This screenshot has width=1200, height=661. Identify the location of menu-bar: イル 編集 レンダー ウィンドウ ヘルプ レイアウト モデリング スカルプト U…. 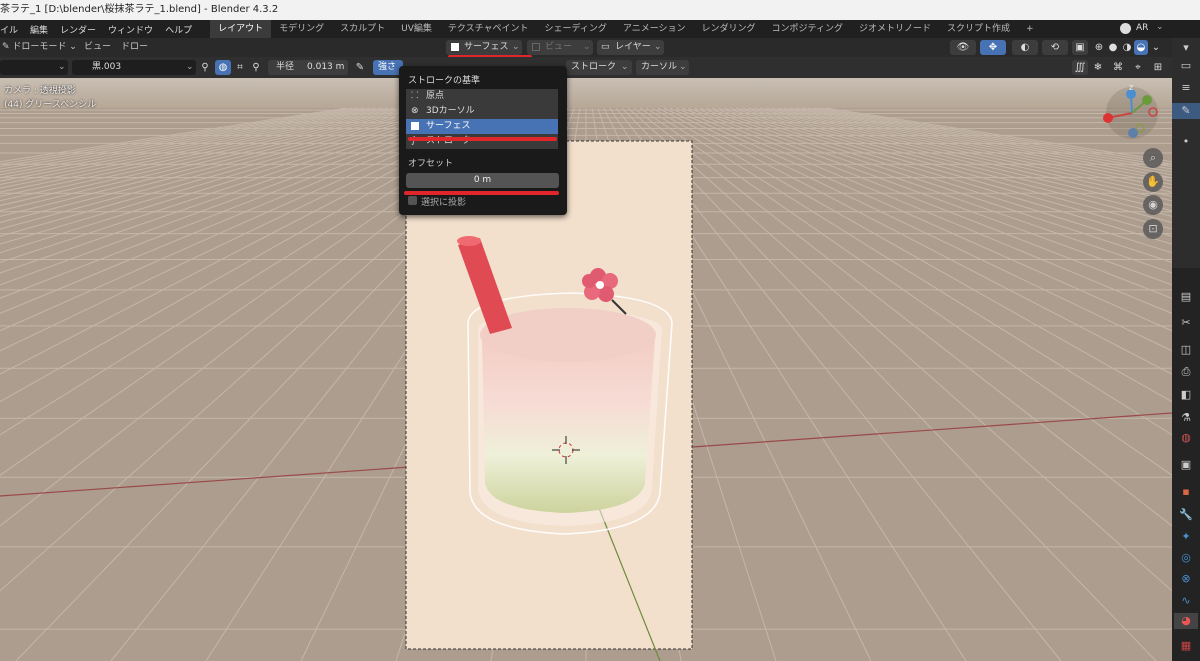
(600, 29).